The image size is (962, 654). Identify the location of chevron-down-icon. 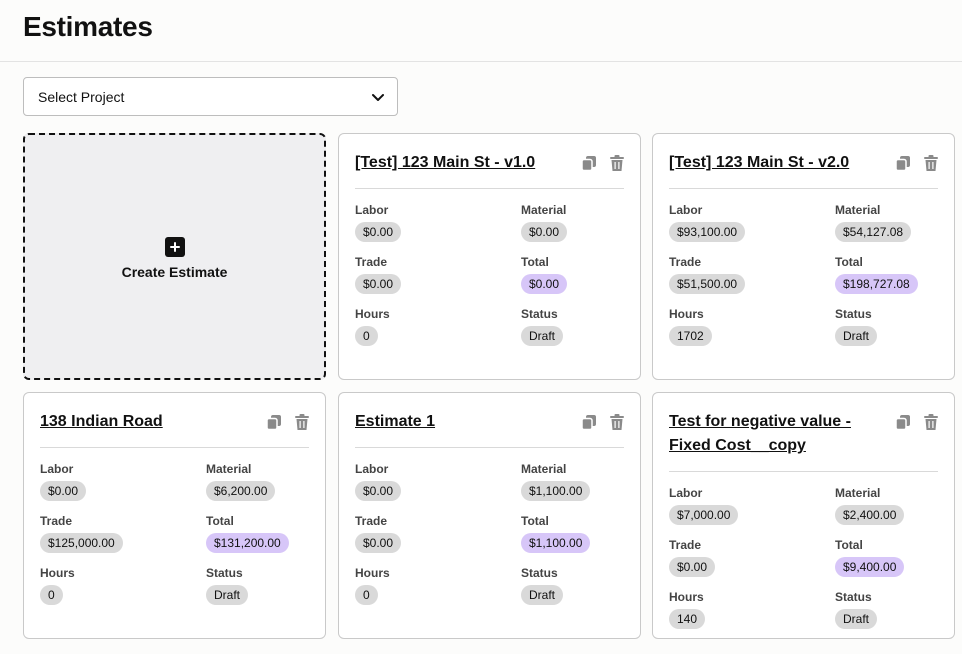
(378, 97).